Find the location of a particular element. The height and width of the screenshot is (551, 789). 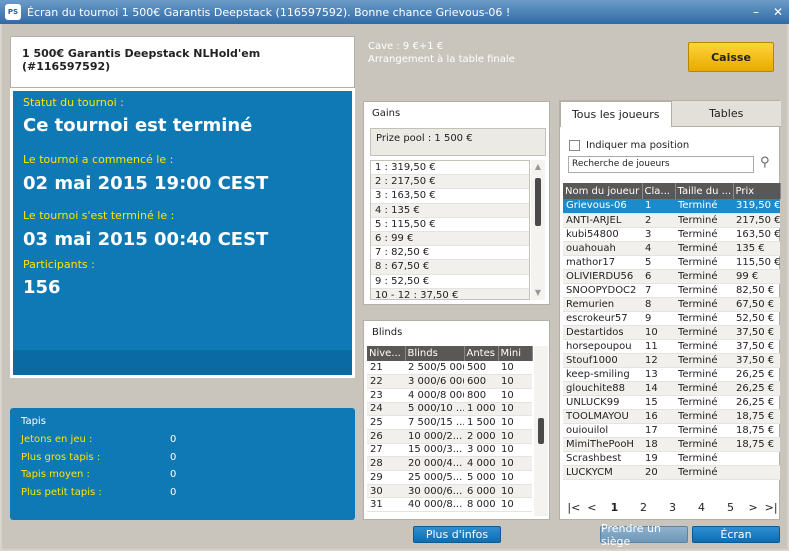

last-page-button: >| is located at coordinates (771, 507).